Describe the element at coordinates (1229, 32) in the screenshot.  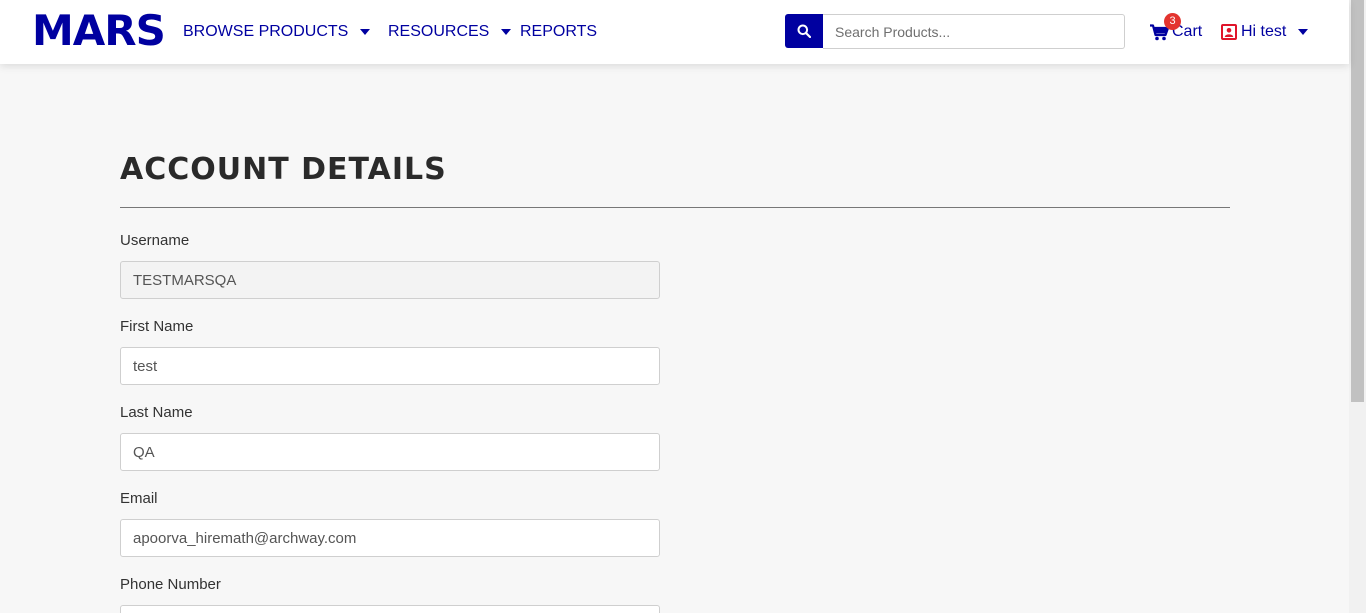
I see `user-icon` at that location.